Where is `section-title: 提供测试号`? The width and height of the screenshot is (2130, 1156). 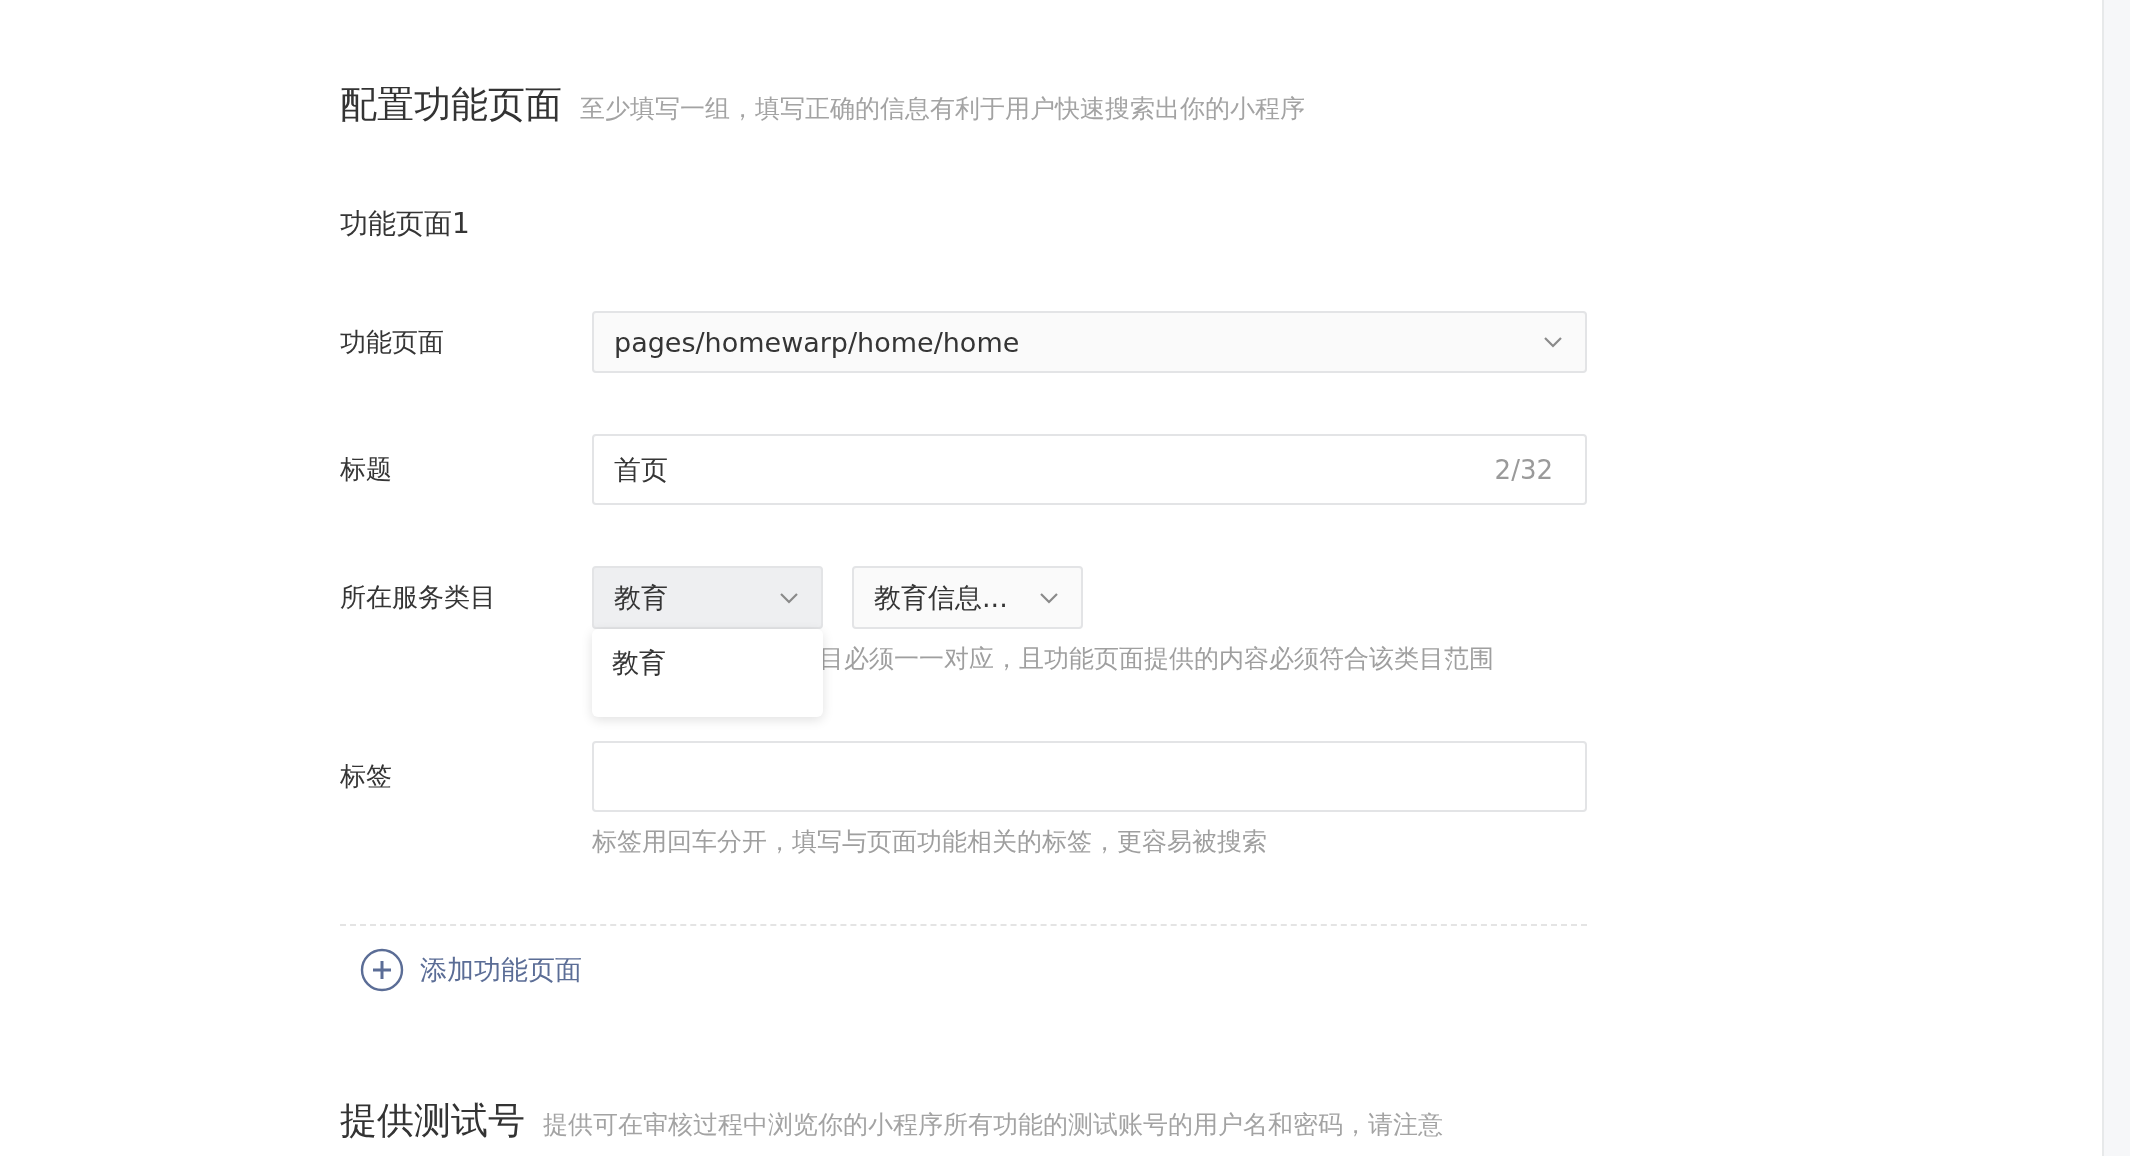
section-title: 提供测试号 is located at coordinates (432, 1121).